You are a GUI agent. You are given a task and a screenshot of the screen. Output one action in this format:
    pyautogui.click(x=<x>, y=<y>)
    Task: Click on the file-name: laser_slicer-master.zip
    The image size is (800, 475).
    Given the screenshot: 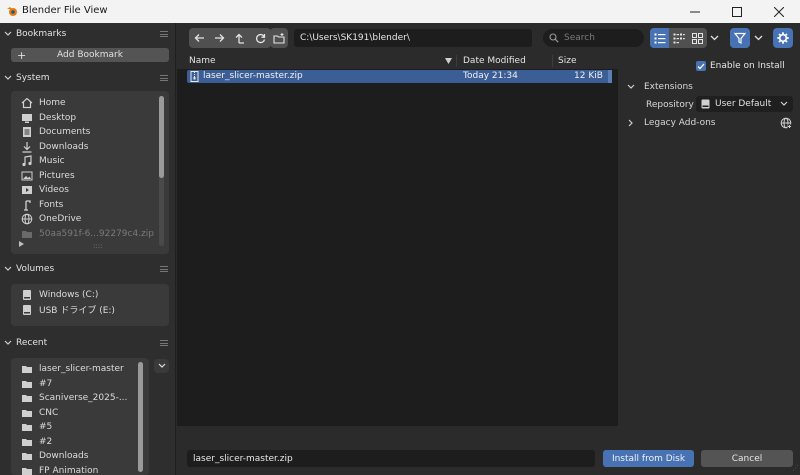 What is the action you would take?
    pyautogui.click(x=253, y=76)
    